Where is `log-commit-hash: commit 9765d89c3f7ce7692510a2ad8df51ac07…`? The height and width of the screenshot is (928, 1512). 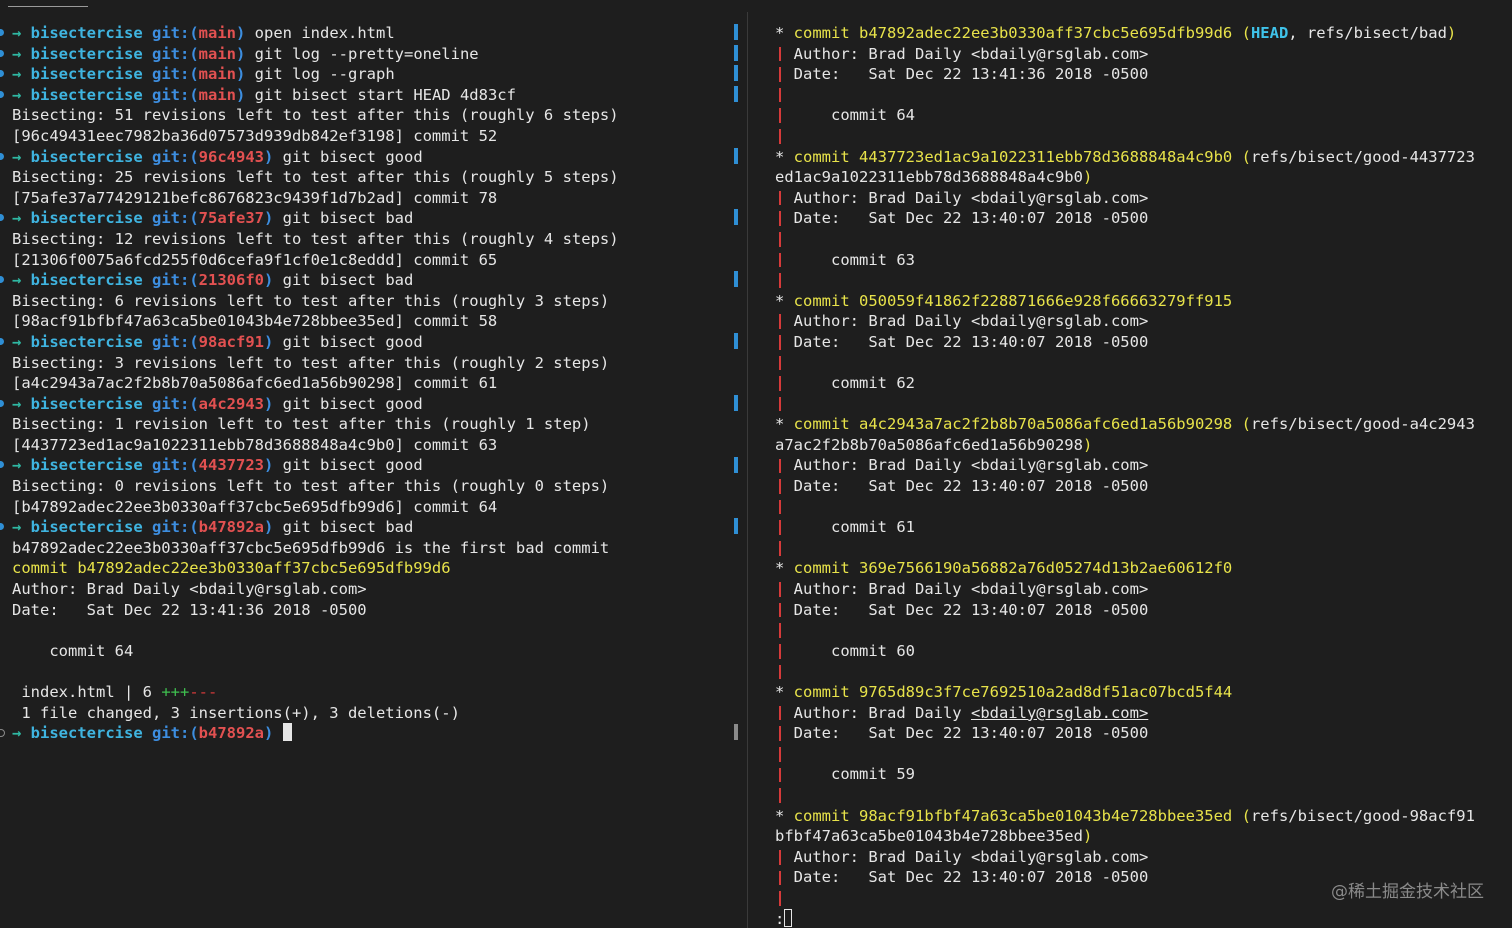
log-commit-hash: commit 9765d89c3f7ce7692510a2ad8df51ac07… is located at coordinates (1013, 692).